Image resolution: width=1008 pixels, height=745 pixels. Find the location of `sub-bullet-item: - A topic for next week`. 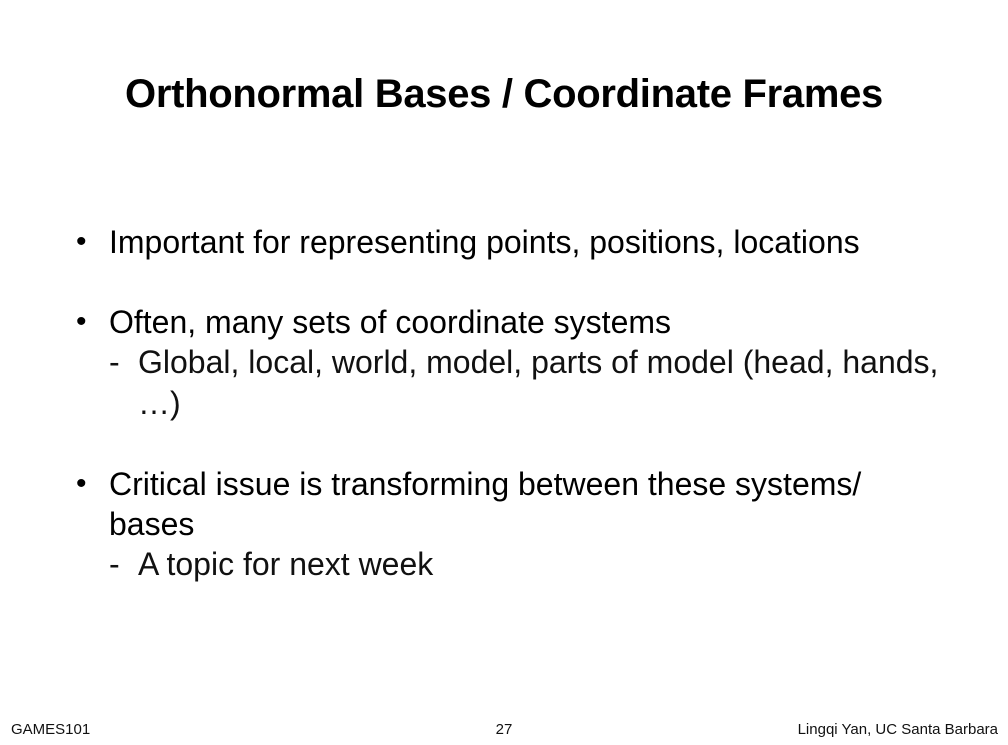

sub-bullet-item: - A topic for next week is located at coordinates (531, 564).